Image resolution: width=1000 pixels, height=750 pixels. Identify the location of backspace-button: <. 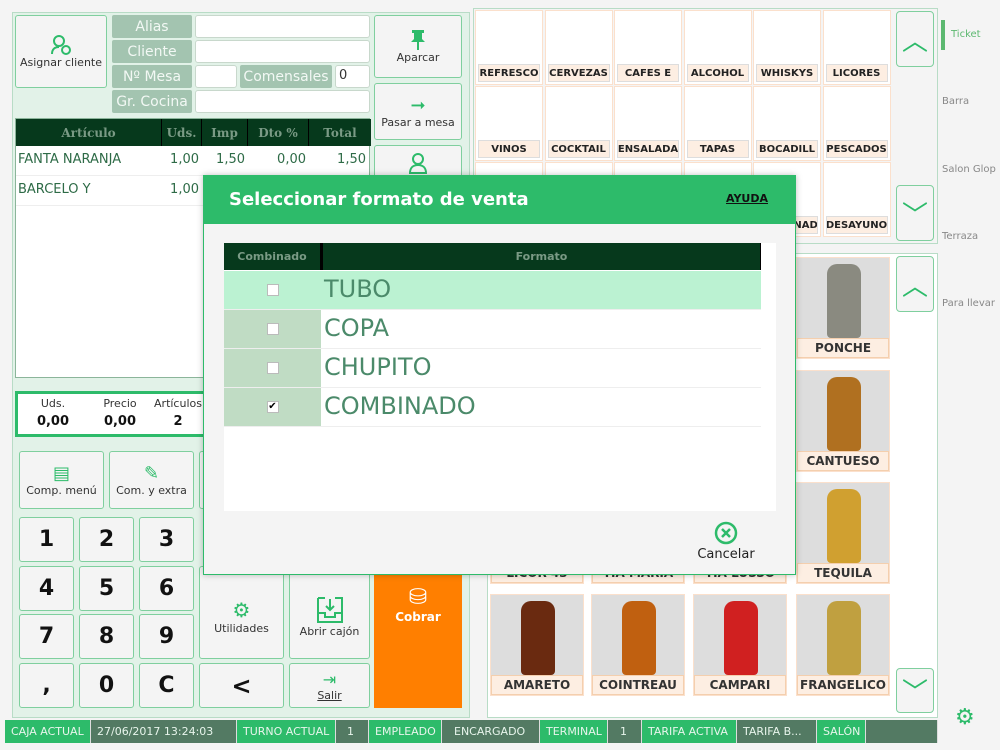
(241, 685).